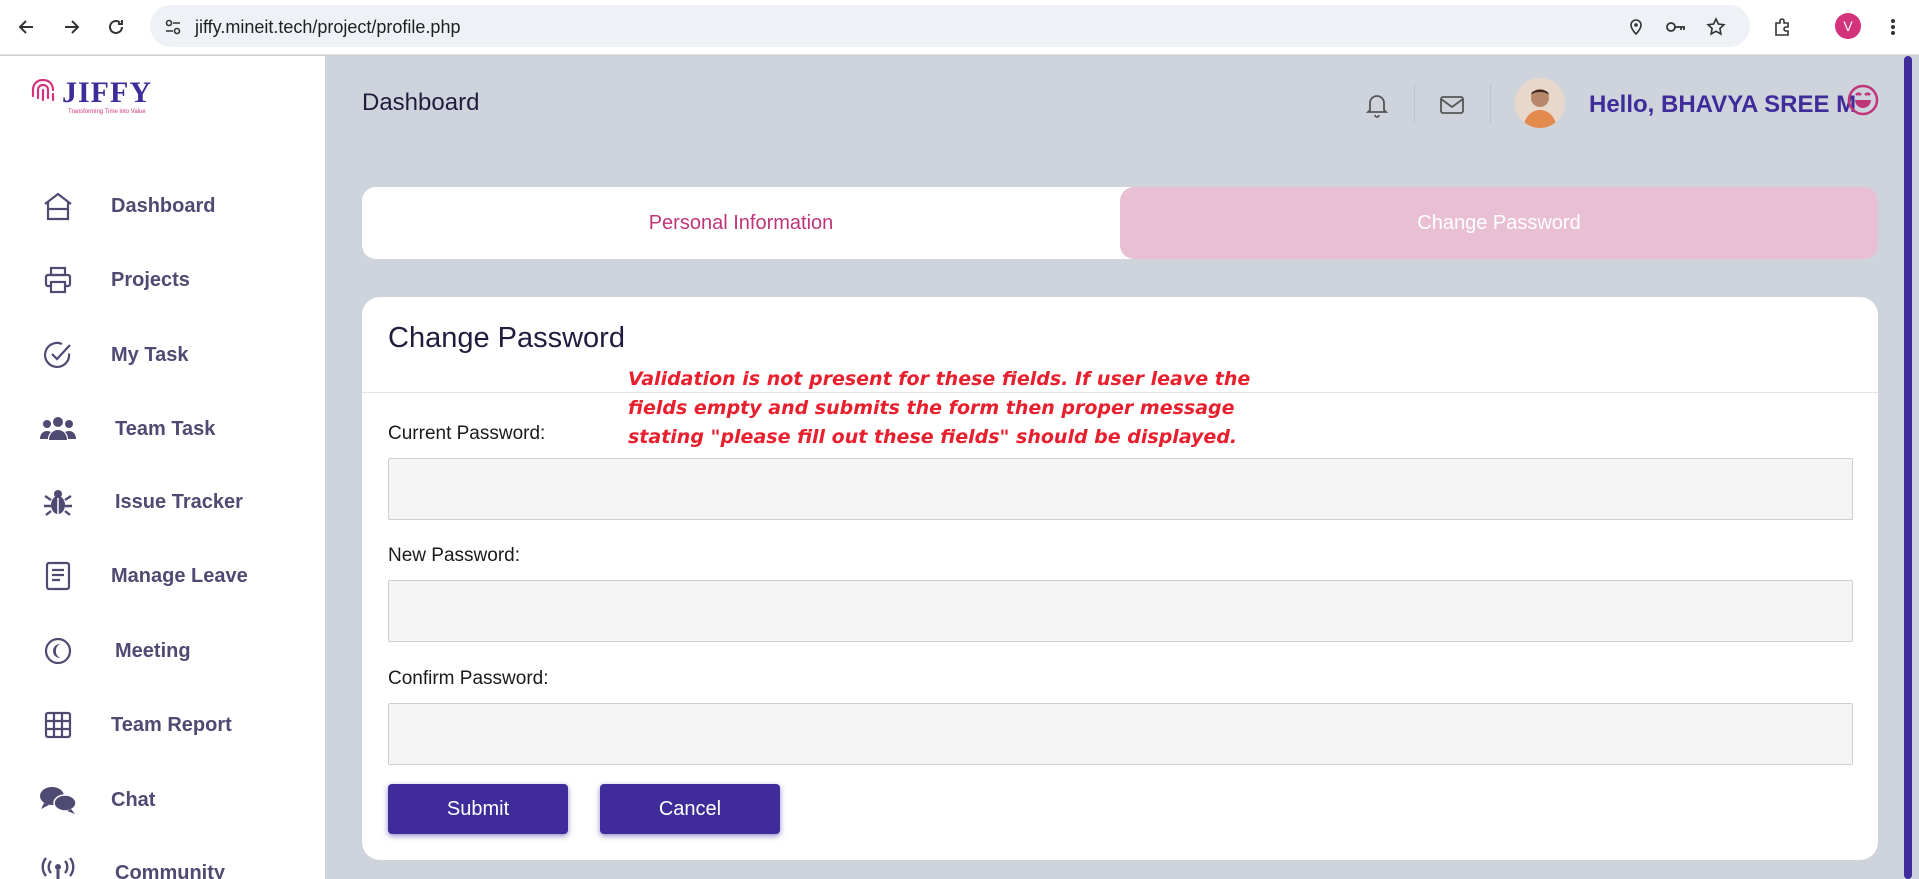  Describe the element at coordinates (690, 809) in the screenshot. I see `cancel-button: Cancel` at that location.